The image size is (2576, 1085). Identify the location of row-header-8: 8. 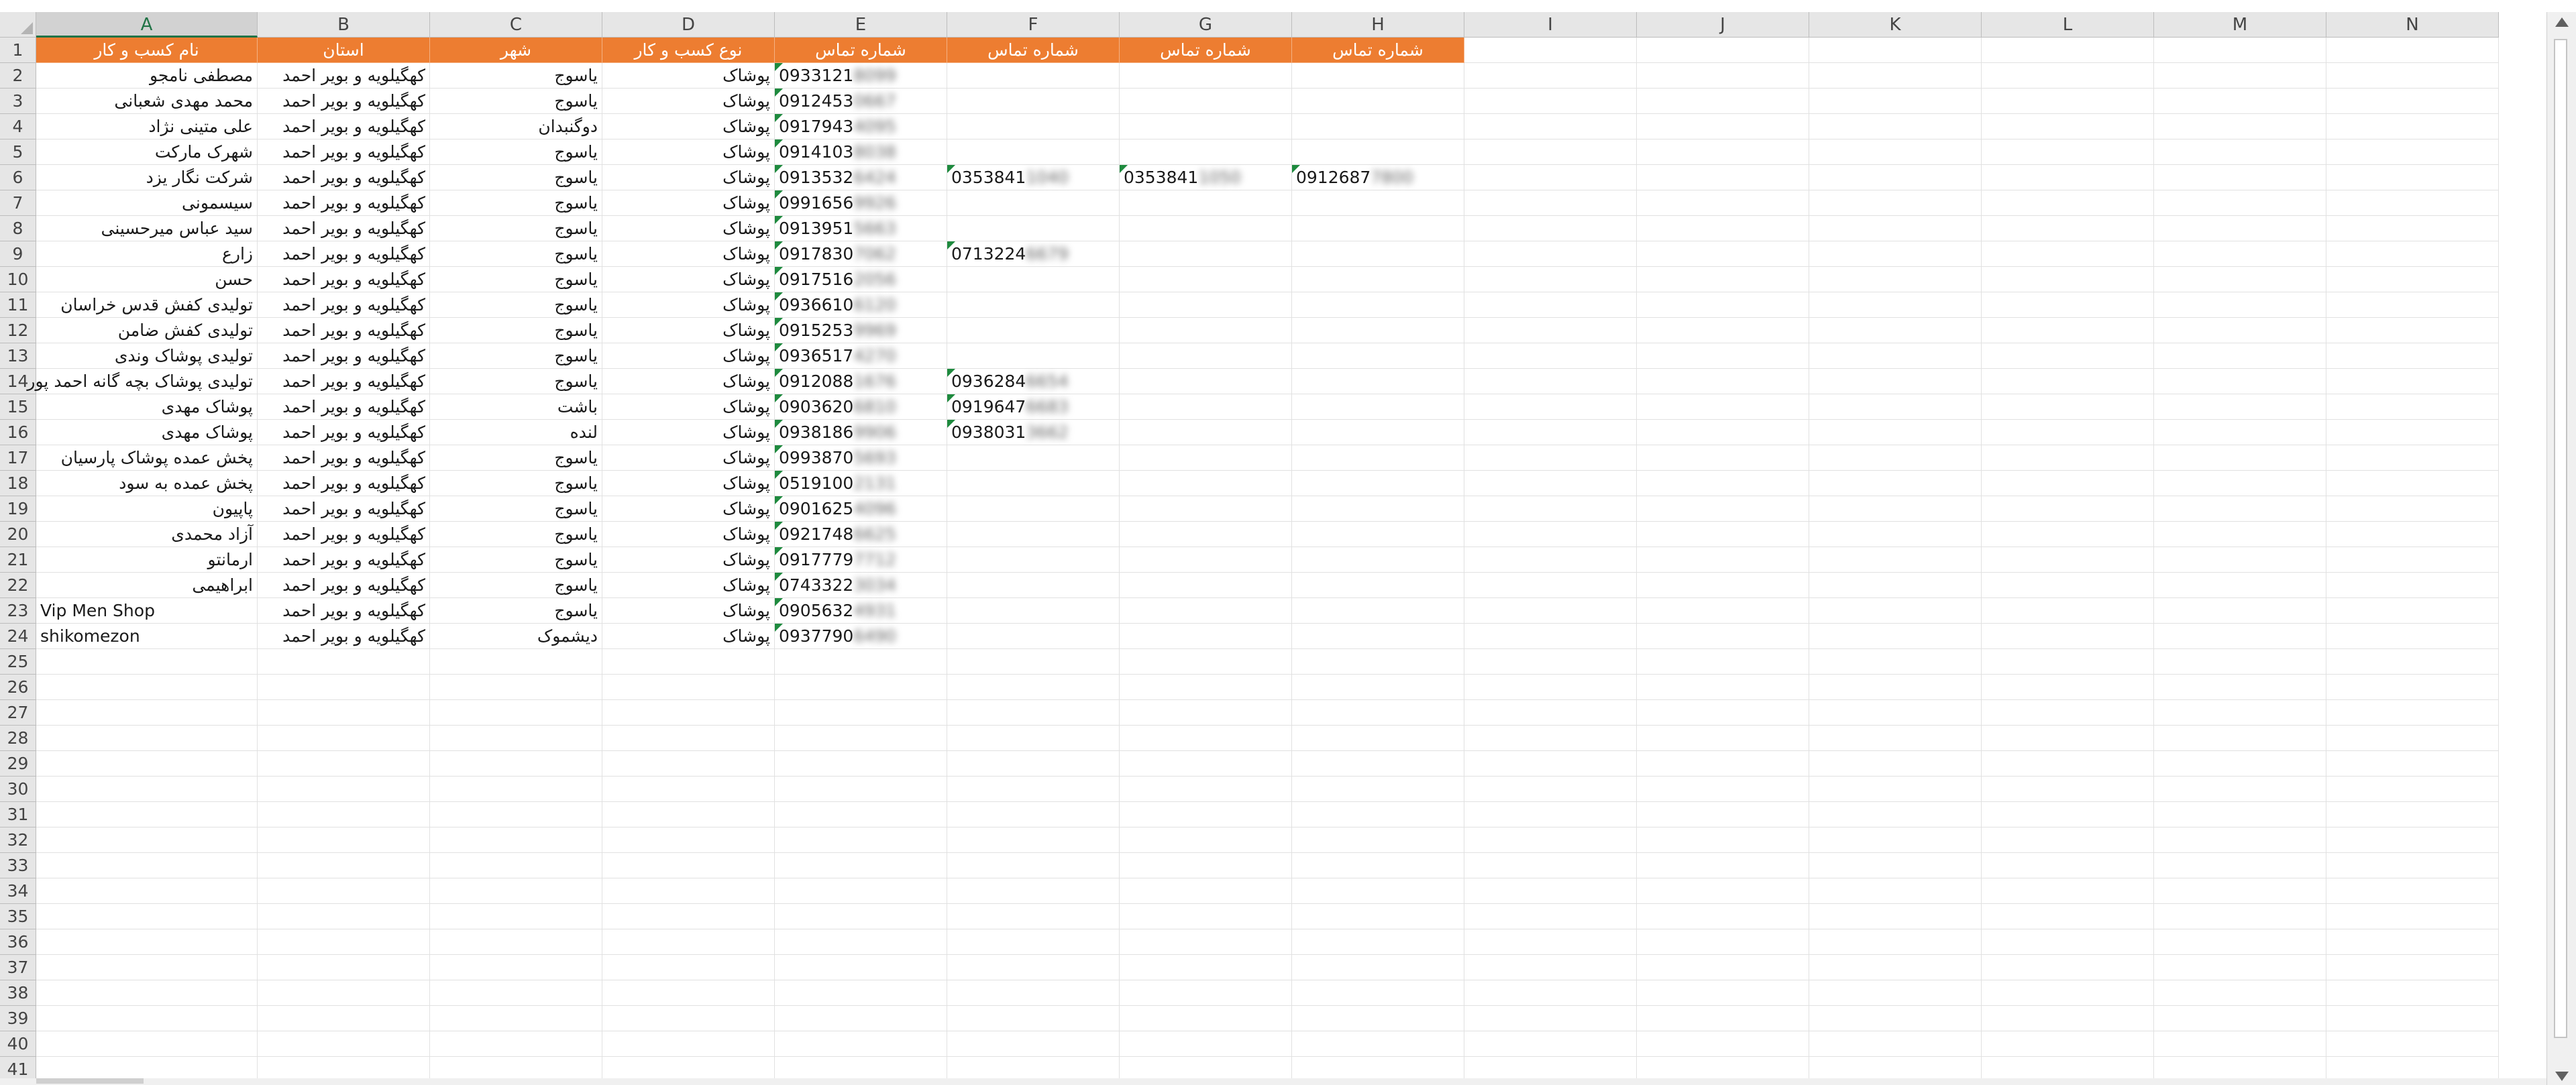
(18, 228).